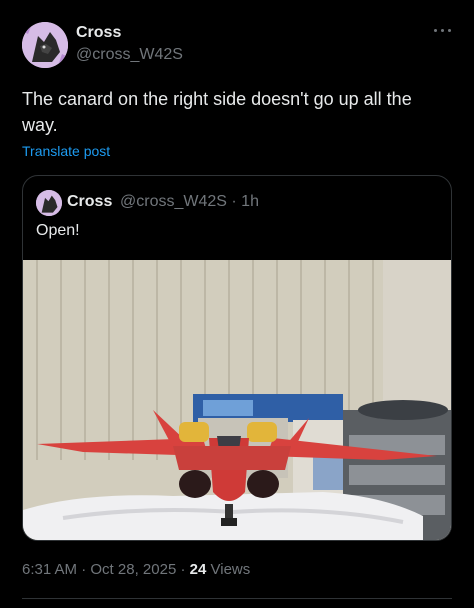  Describe the element at coordinates (237, 598) in the screenshot. I see `divider` at that location.